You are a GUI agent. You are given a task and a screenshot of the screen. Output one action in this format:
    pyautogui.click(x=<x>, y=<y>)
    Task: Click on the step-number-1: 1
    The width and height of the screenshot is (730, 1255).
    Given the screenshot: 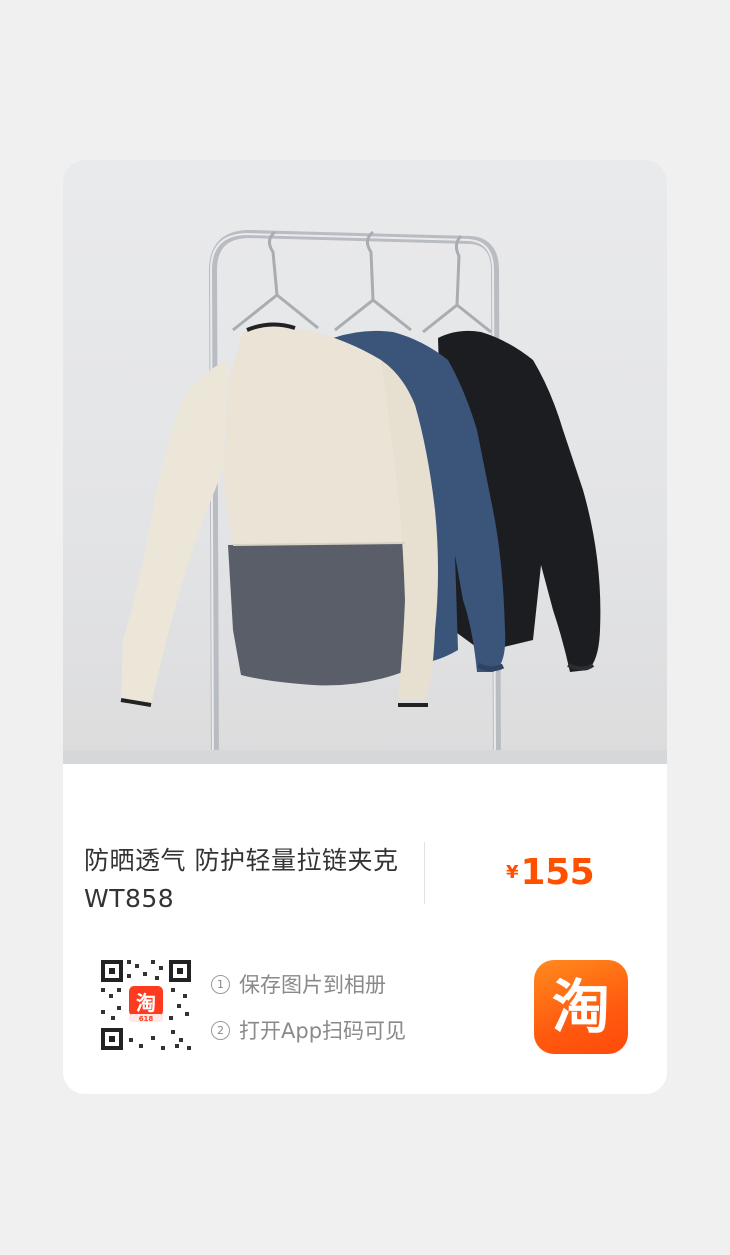 What is the action you would take?
    pyautogui.click(x=220, y=984)
    